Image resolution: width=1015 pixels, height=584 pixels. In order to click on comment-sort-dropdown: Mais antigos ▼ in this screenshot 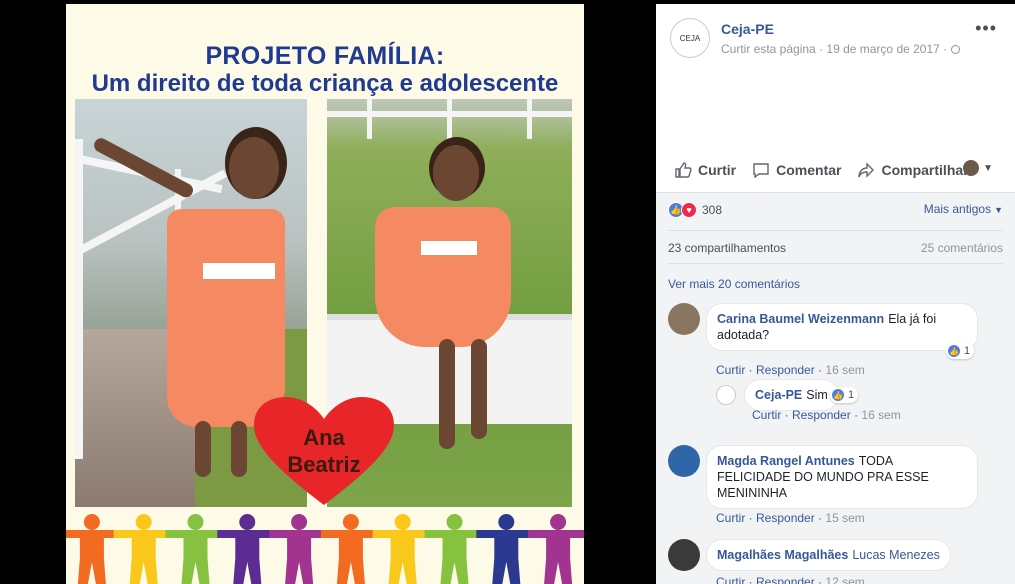, I will do `click(963, 209)`.